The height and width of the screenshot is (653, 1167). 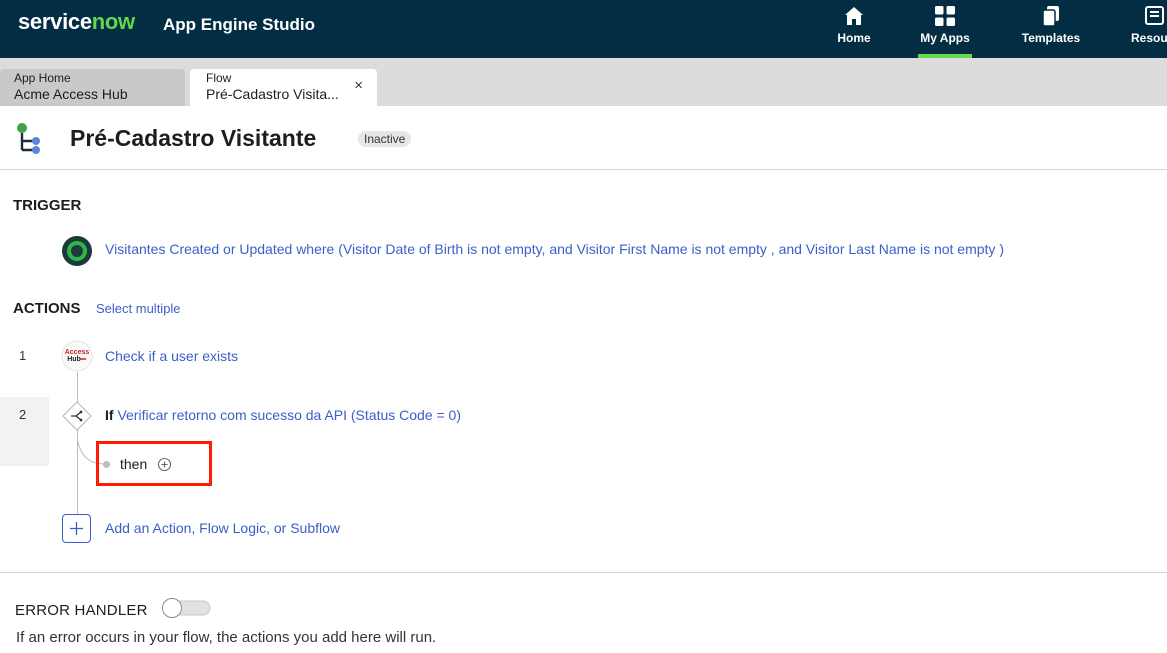 I want to click on flow-header: Pré-Cadastro Visitante Inactive, so click(x=583, y=138).